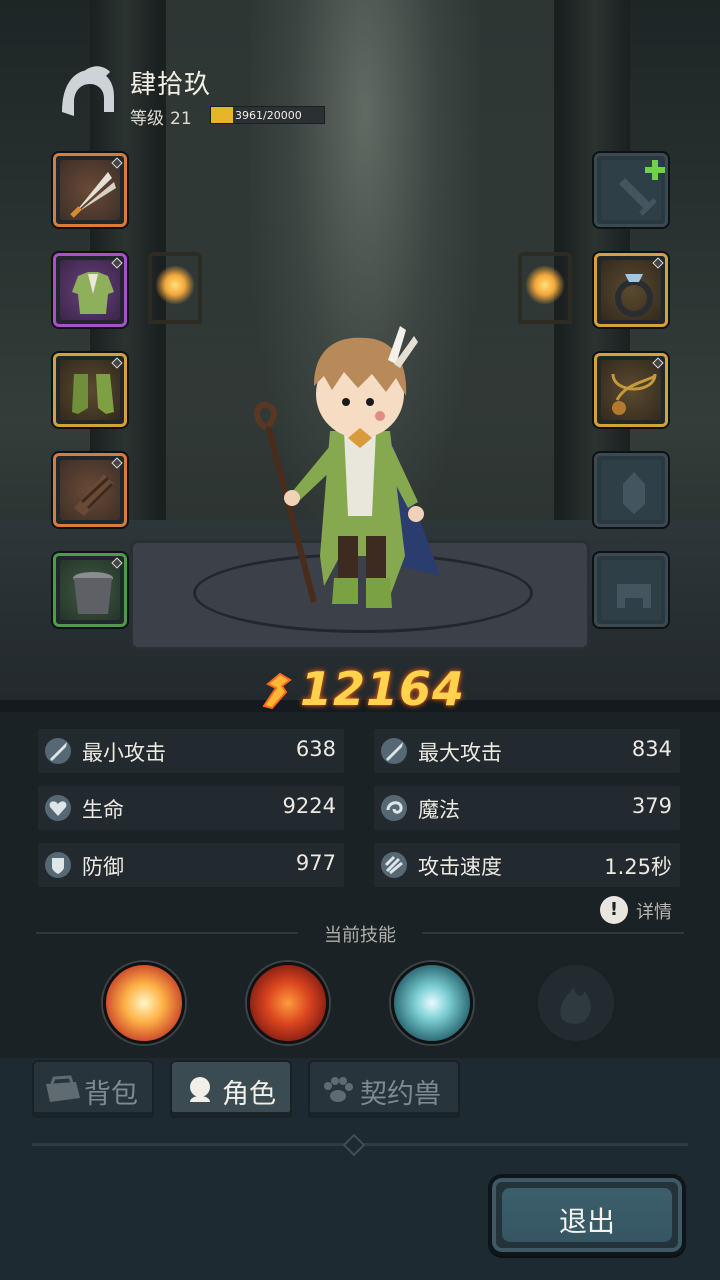 This screenshot has width=720, height=1280. What do you see at coordinates (315, 749) in the screenshot?
I see `stat-value: 638` at bounding box center [315, 749].